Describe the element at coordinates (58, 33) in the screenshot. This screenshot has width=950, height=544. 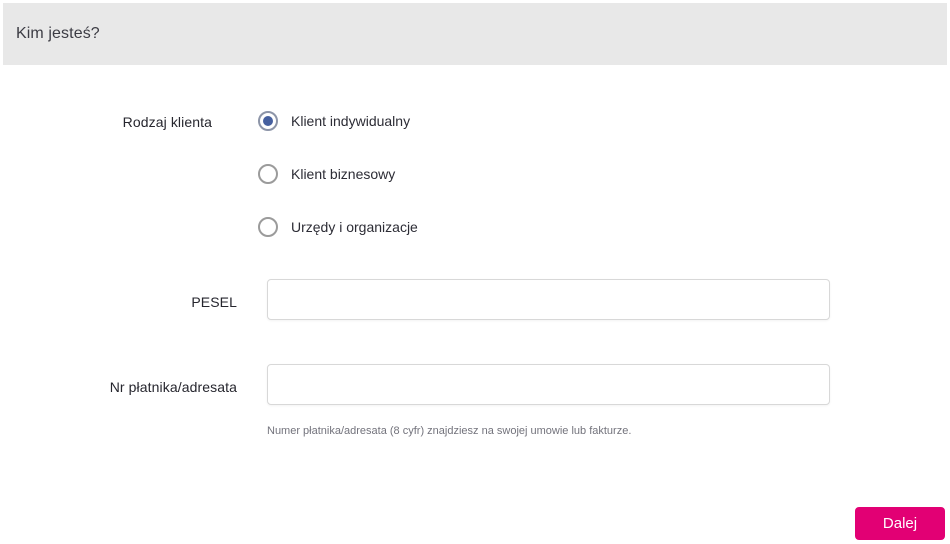
I see `page-title: Kim jesteś?` at that location.